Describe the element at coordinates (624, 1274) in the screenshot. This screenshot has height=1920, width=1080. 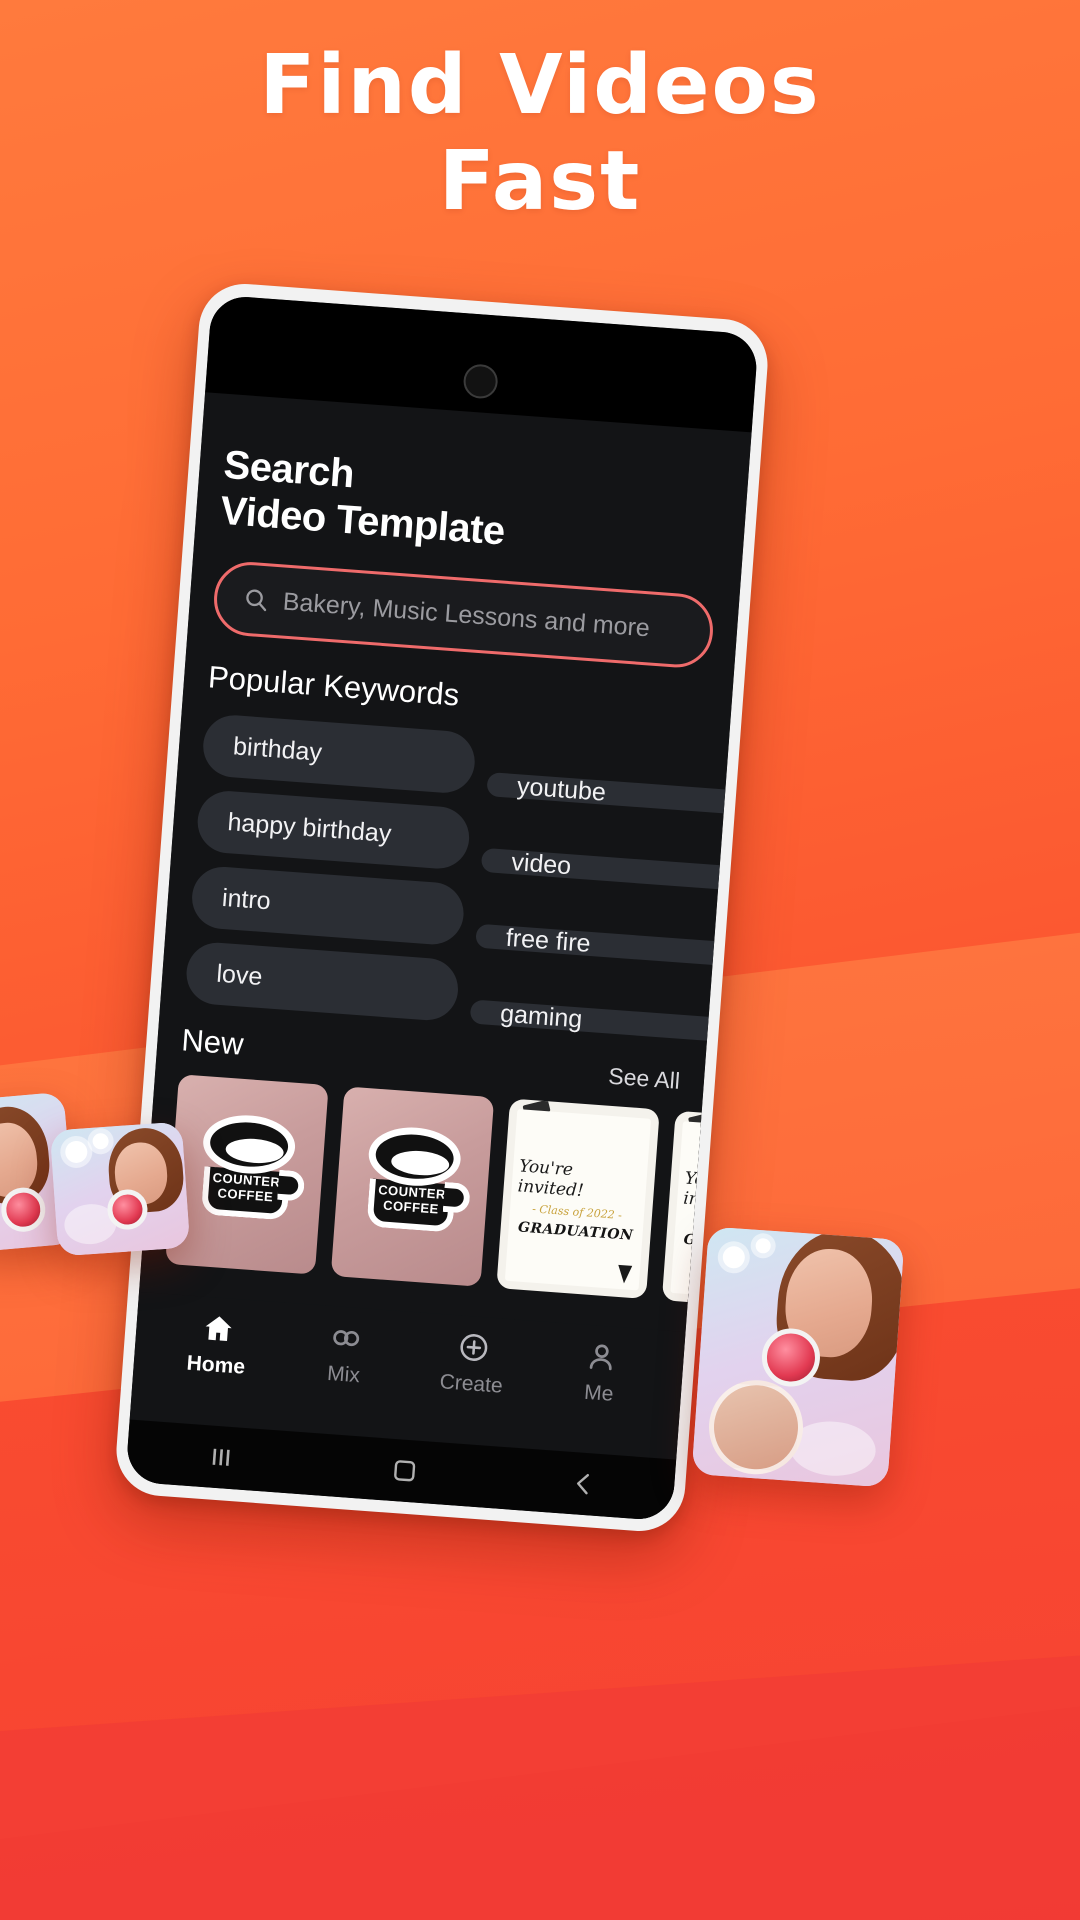
I see `tie-icon` at that location.